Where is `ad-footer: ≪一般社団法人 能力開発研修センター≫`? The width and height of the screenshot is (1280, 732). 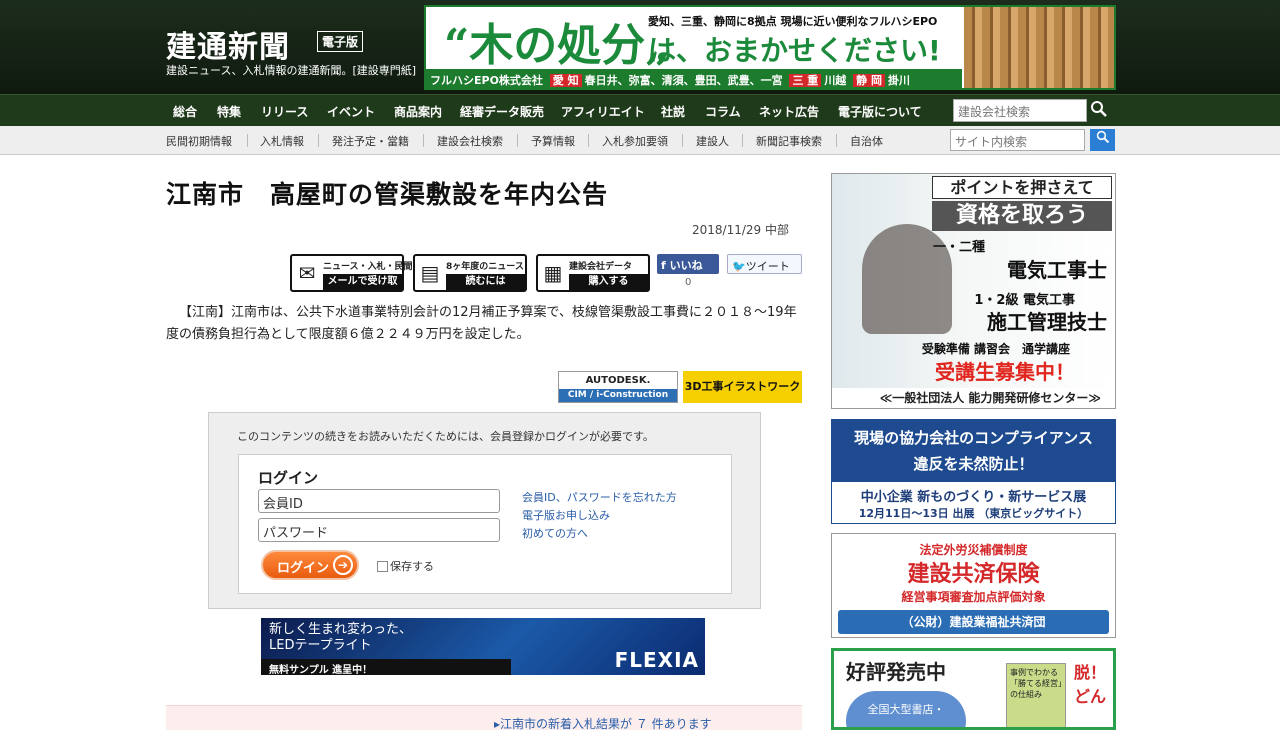 ad-footer: ≪一般社団法人 能力開発研修センター≫ is located at coordinates (973, 398).